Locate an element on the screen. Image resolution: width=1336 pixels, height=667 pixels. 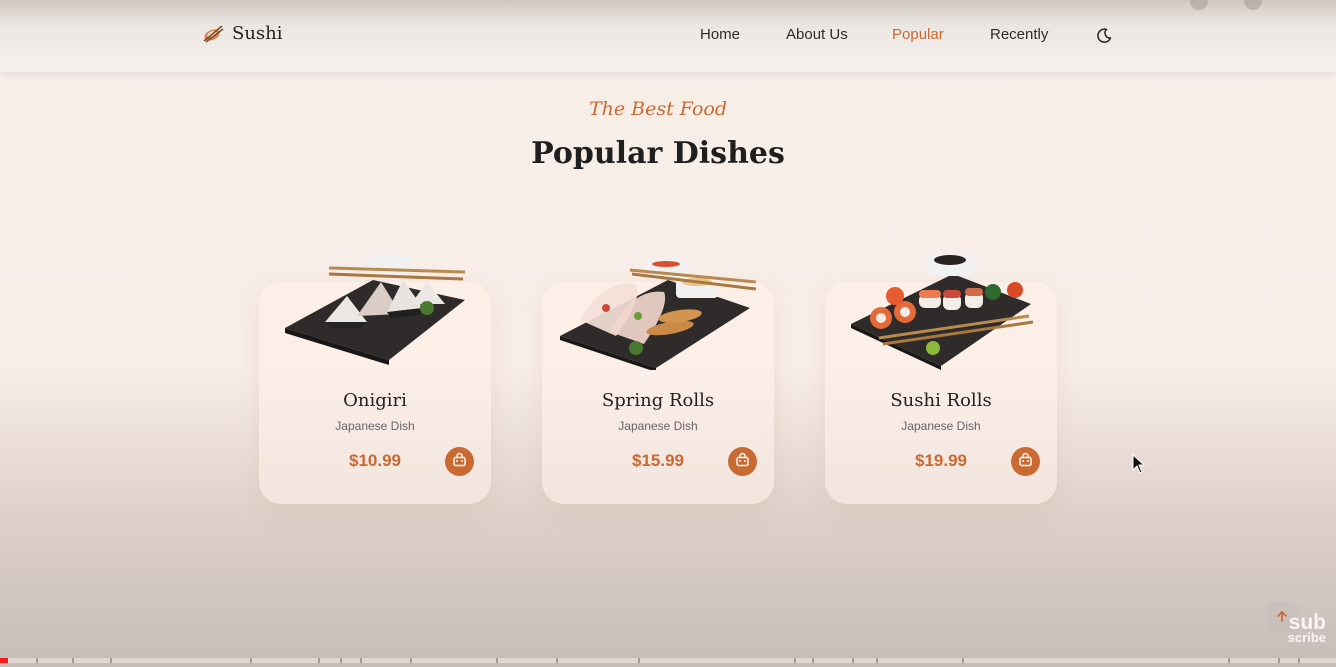
section-title: Popular Dishes is located at coordinates (658, 153).